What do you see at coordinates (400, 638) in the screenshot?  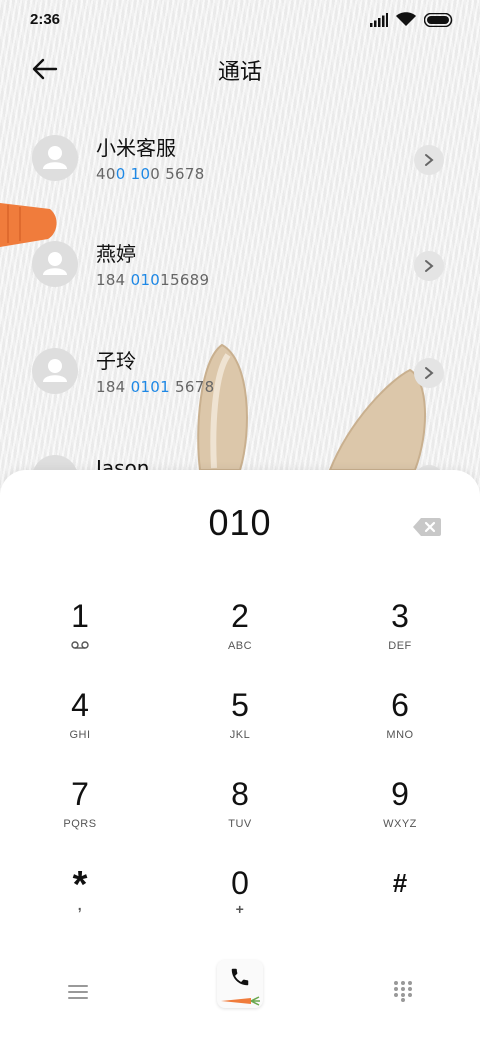 I see `dial-key-3: 3 DEF` at bounding box center [400, 638].